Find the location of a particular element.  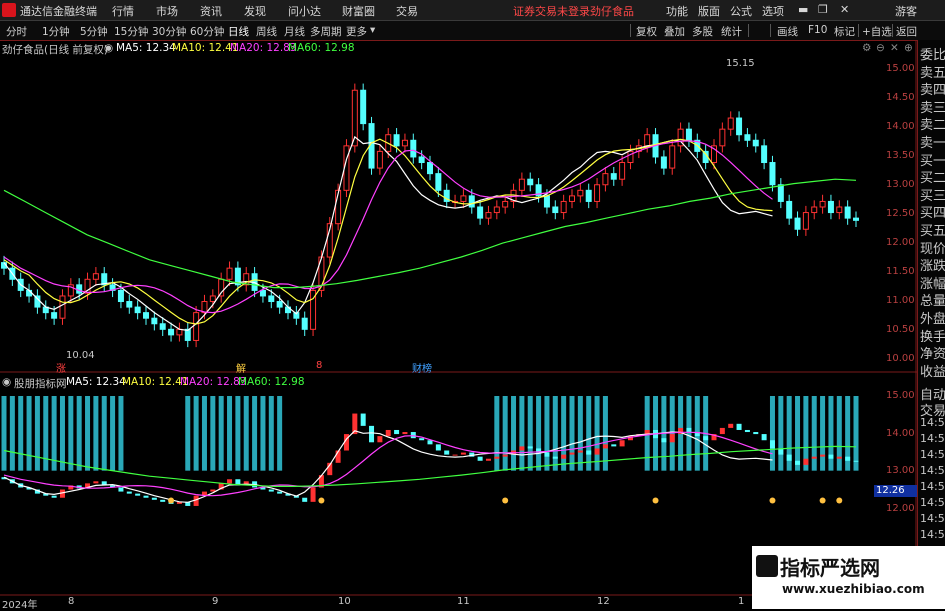

tab-15min: 15分钟 is located at coordinates (131, 31).